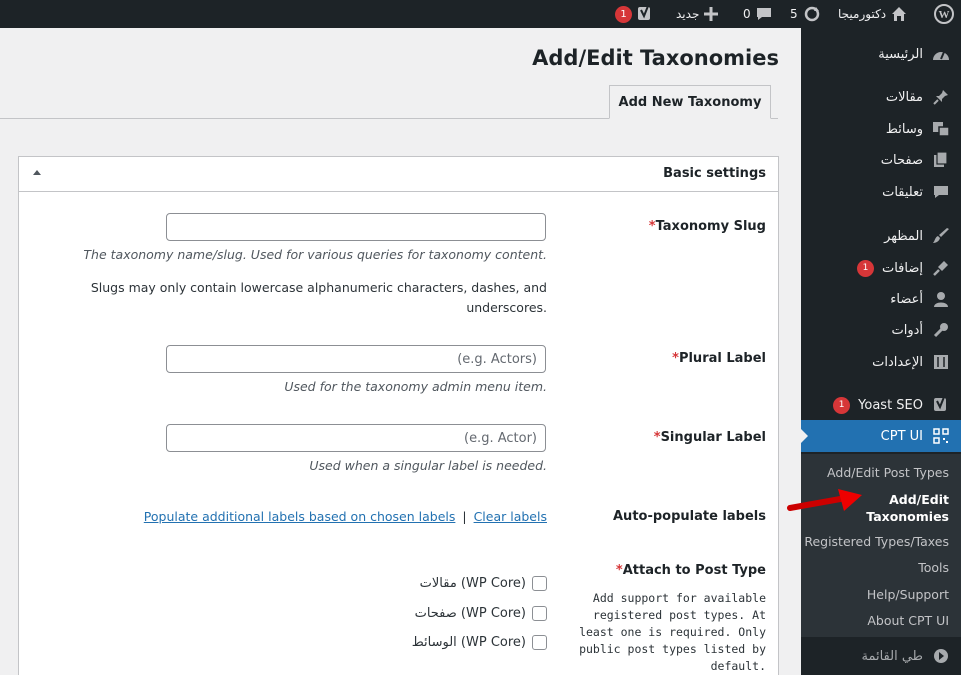 Image resolution: width=961 pixels, height=675 pixels. I want to click on svg-text: W, so click(944, 15).